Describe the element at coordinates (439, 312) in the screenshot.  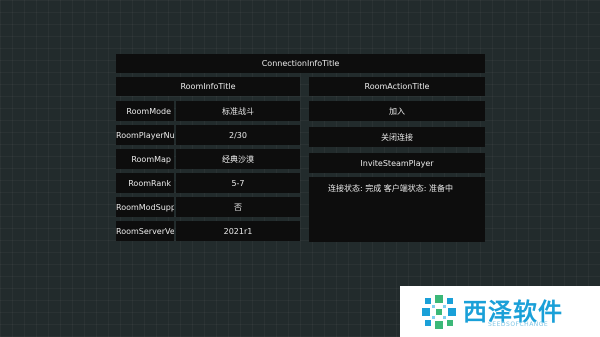
I see `seeds-logo-icon` at that location.